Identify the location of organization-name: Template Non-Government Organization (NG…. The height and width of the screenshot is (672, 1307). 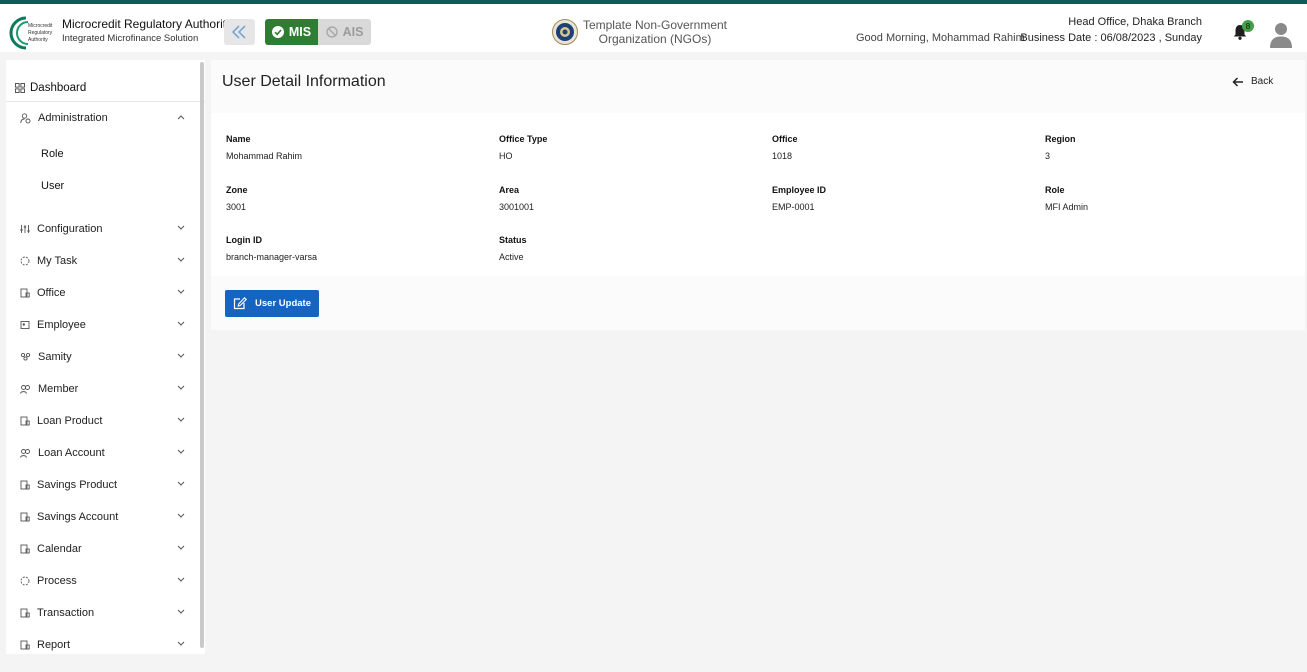
(655, 32).